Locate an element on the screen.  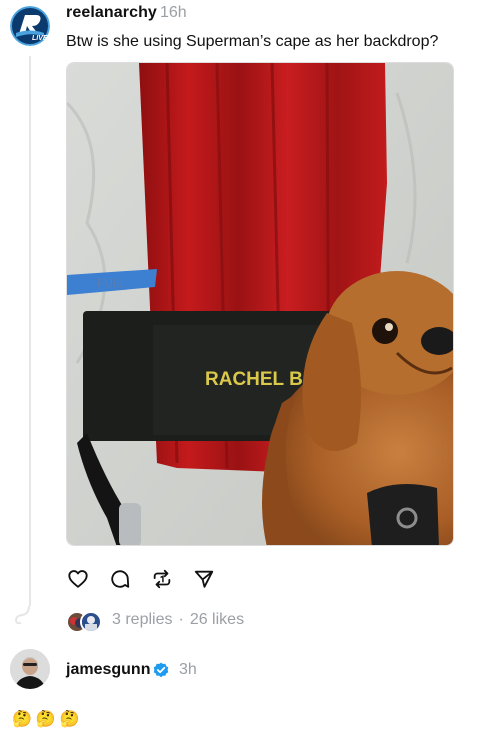
reply-author-avatar is located at coordinates (30, 669).